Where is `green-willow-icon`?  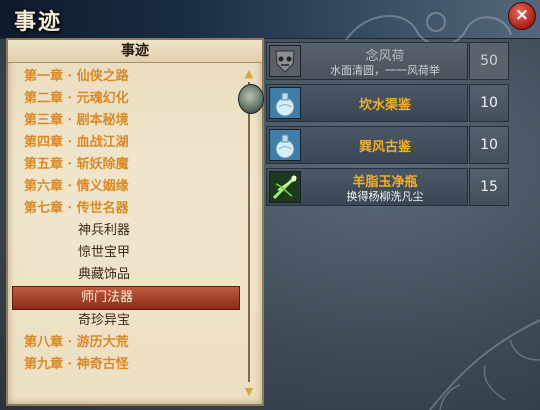
green-willow-icon is located at coordinates (285, 187).